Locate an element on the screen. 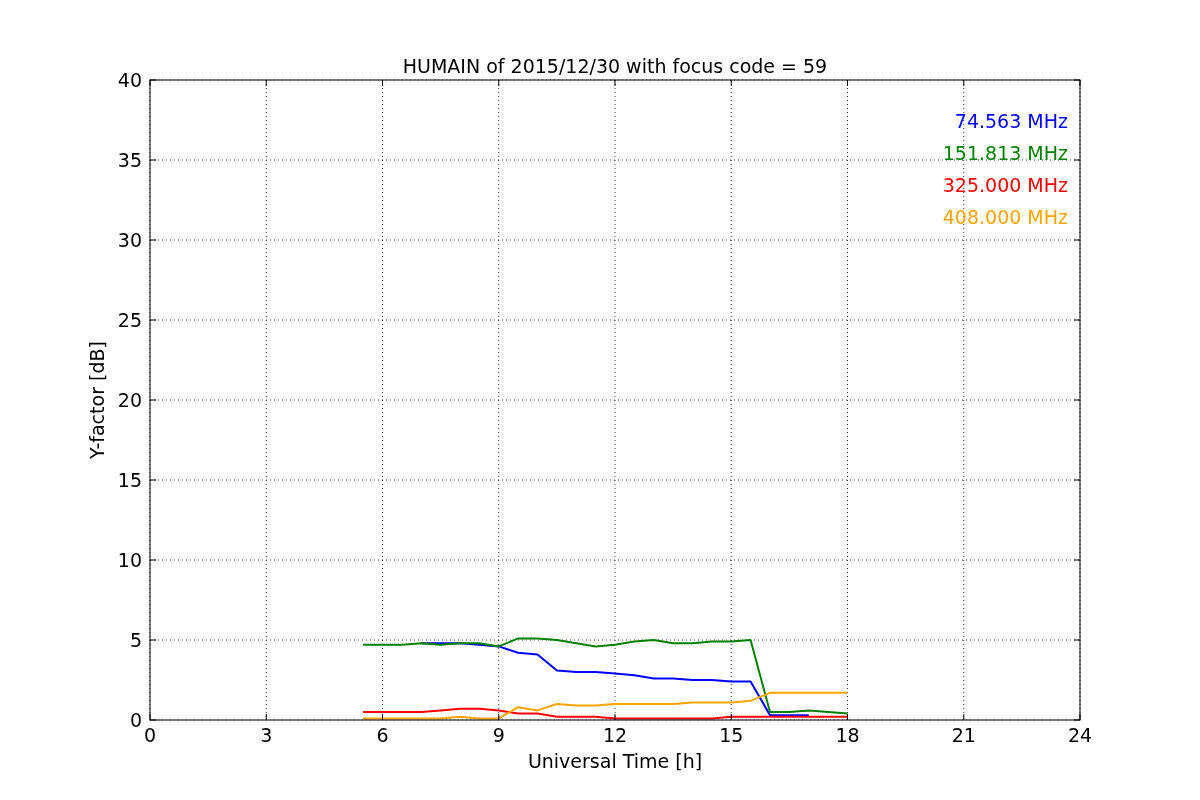 The height and width of the screenshot is (800, 1200). x-tick-label: 6 is located at coordinates (382, 735).